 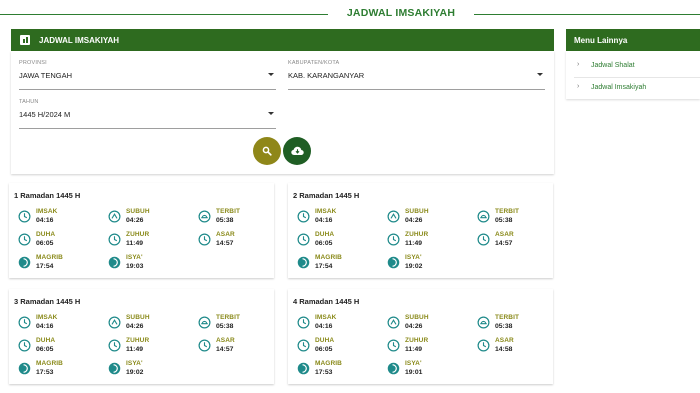 What do you see at coordinates (314, 63) in the screenshot?
I see `kabupaten-label: KABUPATEN/KOTA` at bounding box center [314, 63].